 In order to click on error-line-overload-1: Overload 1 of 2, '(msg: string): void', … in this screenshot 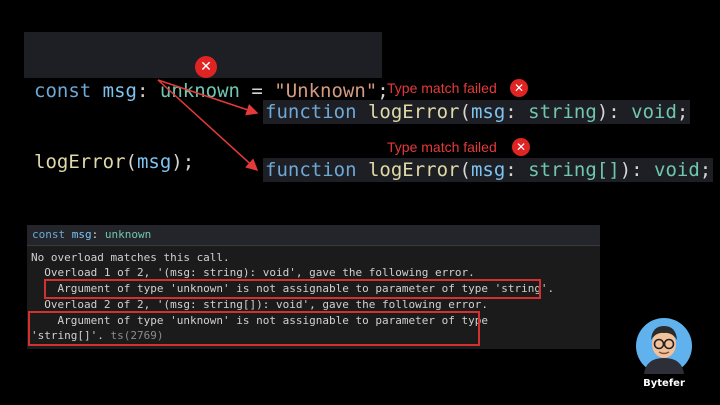, I will do `click(253, 272)`.